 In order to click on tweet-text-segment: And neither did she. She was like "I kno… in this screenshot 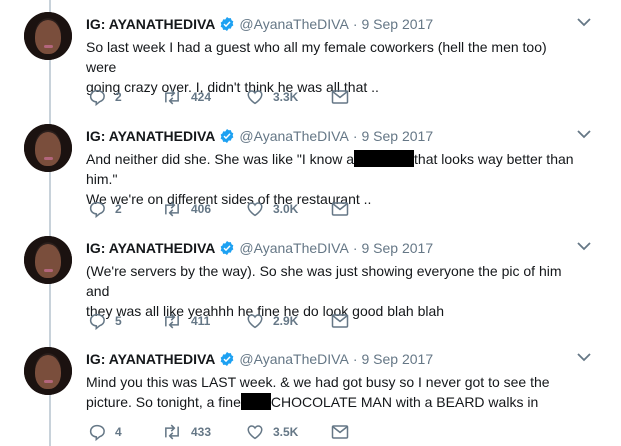, I will do `click(220, 159)`.